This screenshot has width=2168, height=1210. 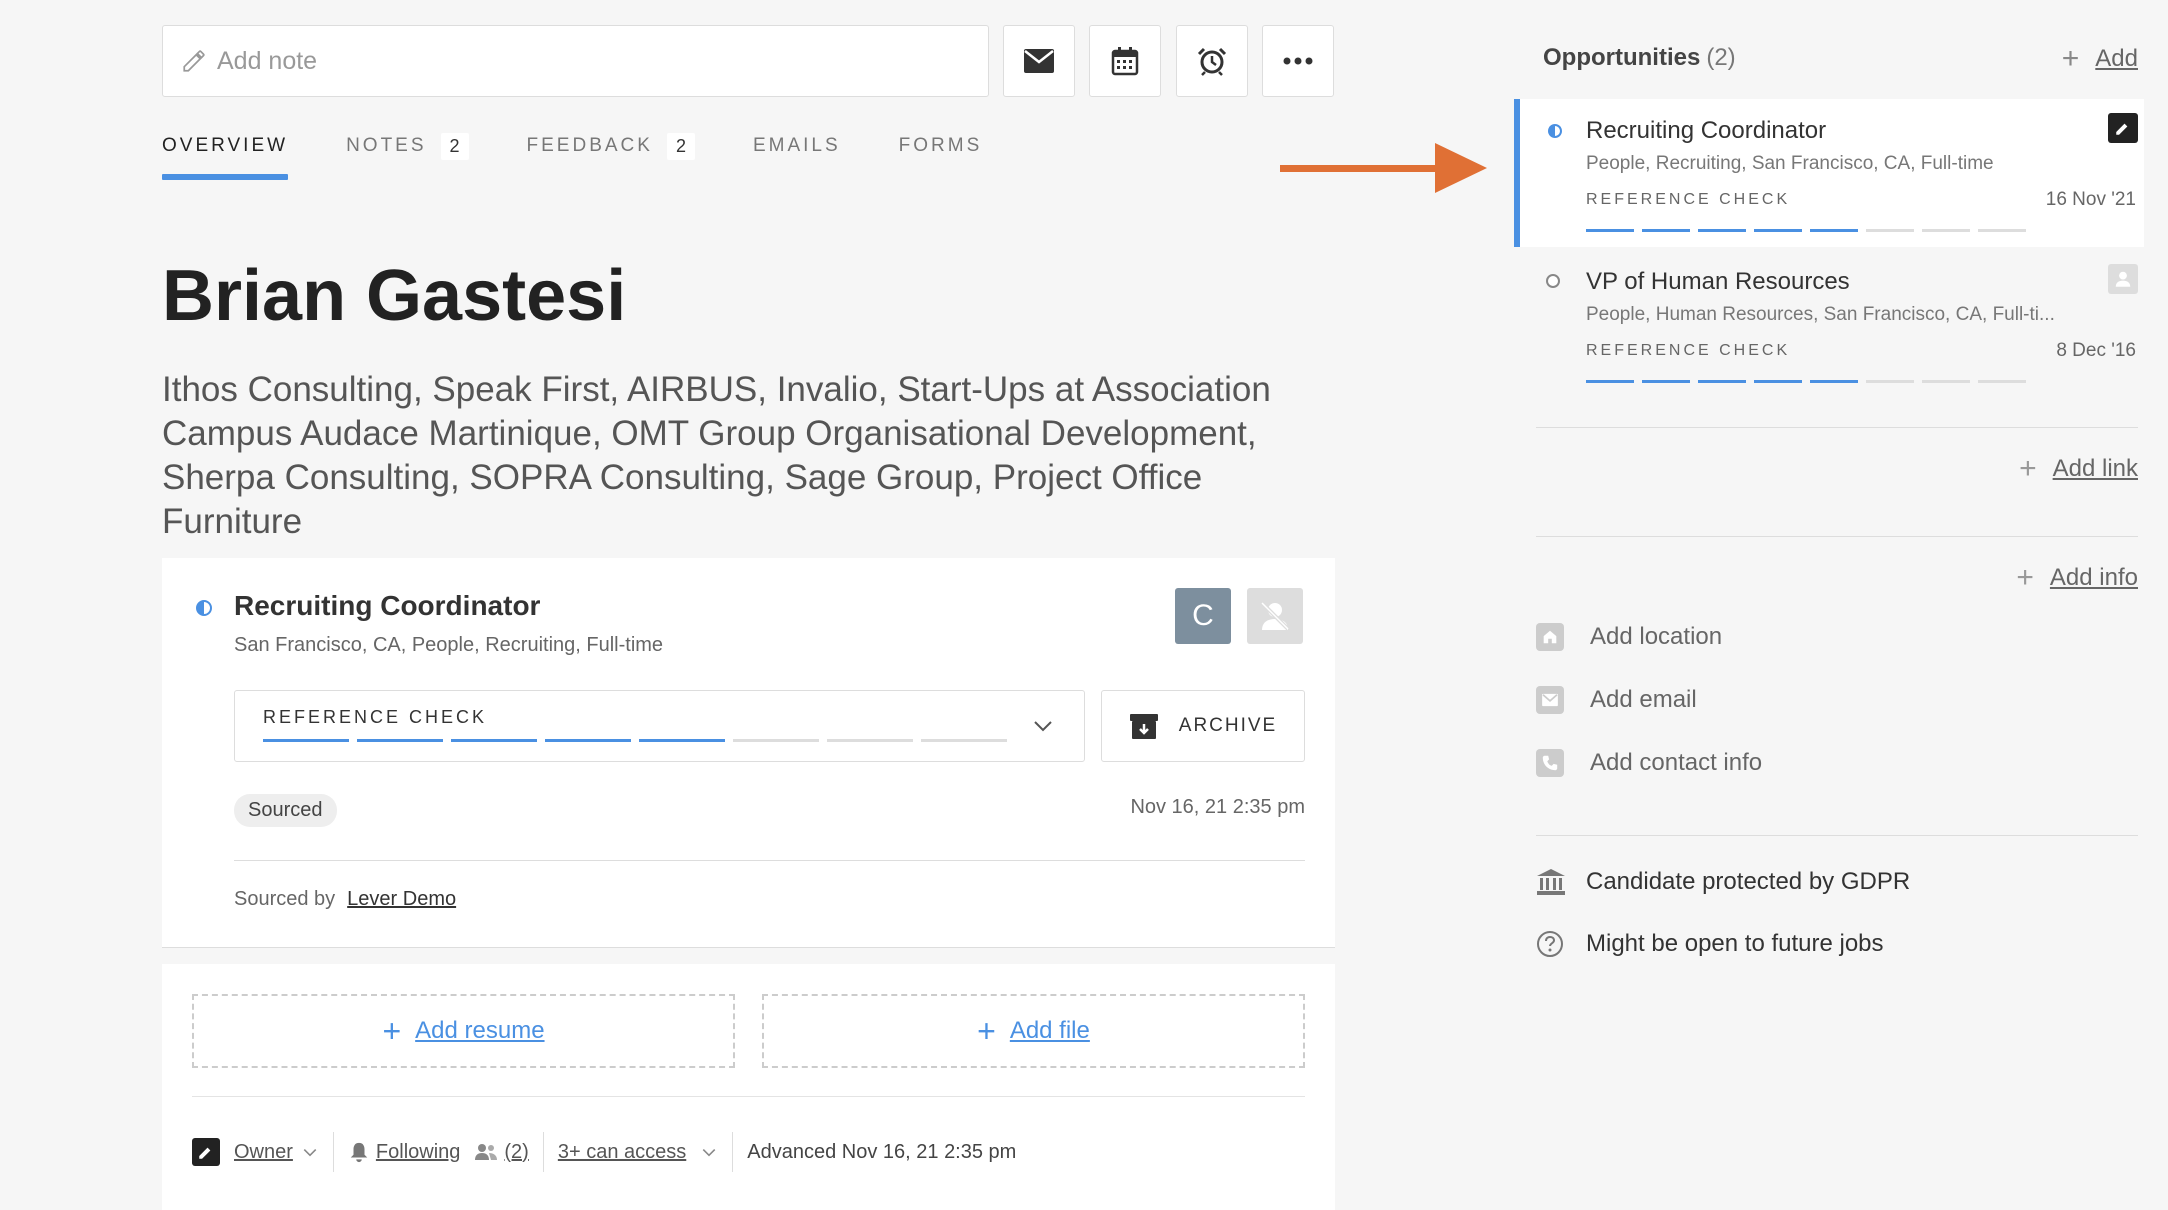 What do you see at coordinates (285, 810) in the screenshot?
I see `source-tag: Sourced` at bounding box center [285, 810].